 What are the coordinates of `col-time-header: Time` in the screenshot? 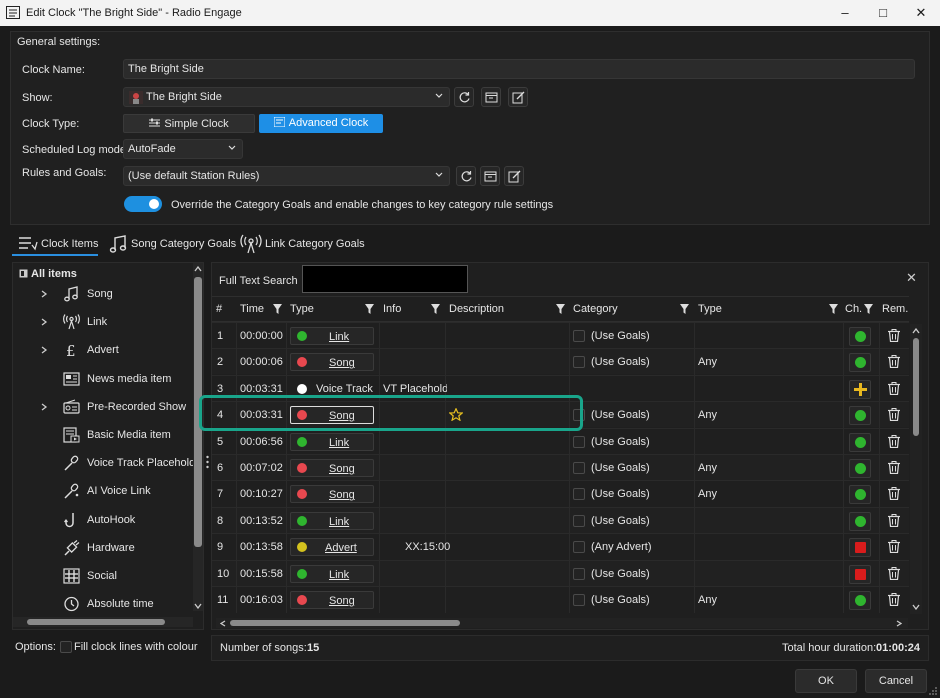 It's located at (252, 309).